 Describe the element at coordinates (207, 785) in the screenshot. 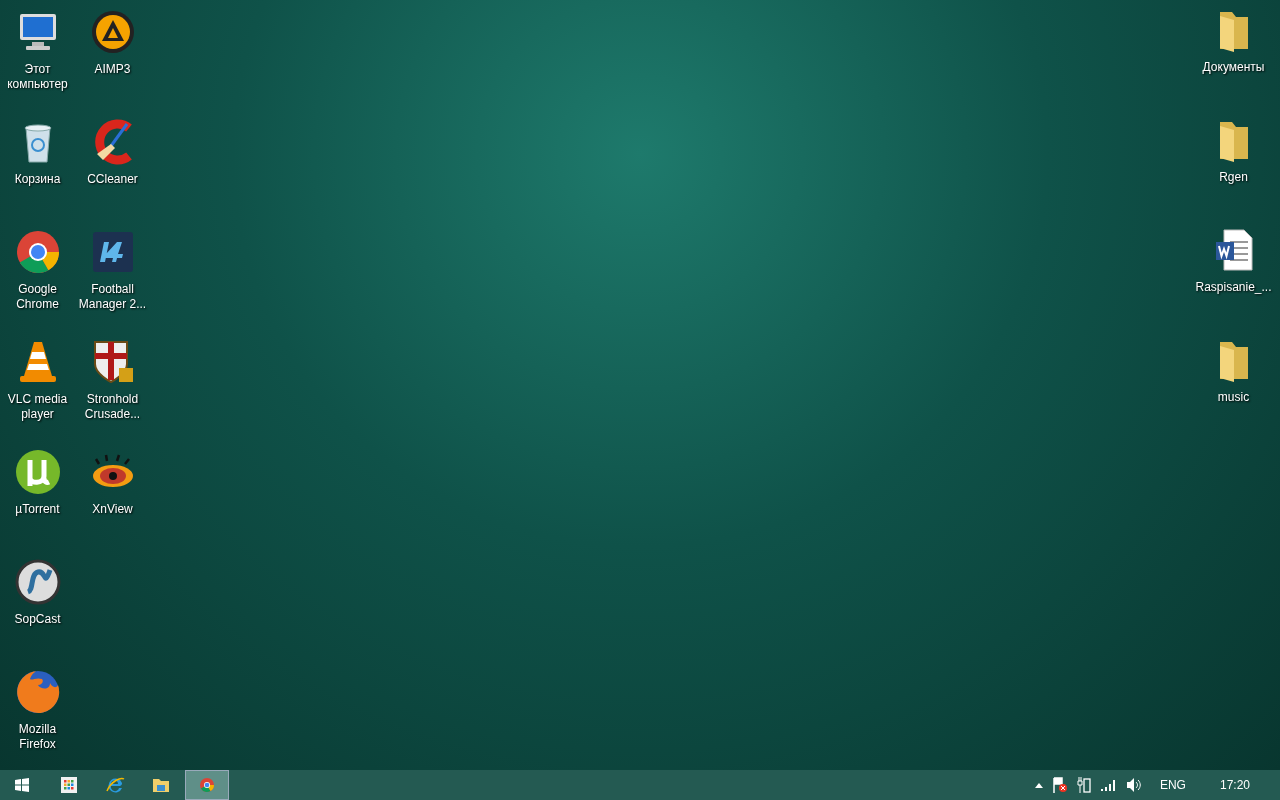

I see `round-logo-icon` at that location.